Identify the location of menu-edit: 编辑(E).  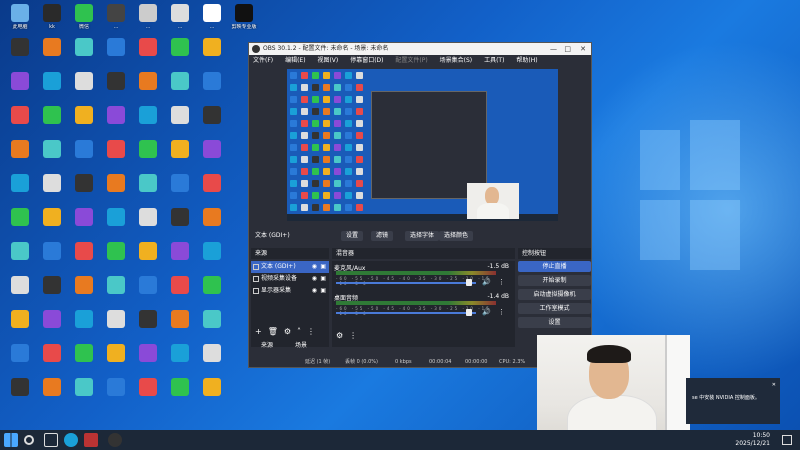
(295, 60).